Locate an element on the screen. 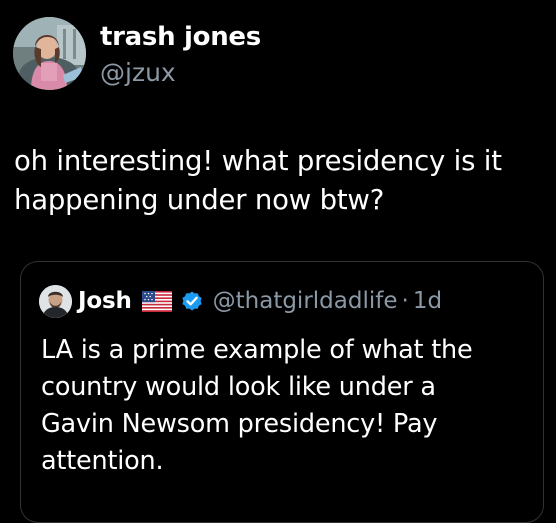 The width and height of the screenshot is (556, 523). quoted-author-handle: @thatgirldadlife is located at coordinates (305, 301).